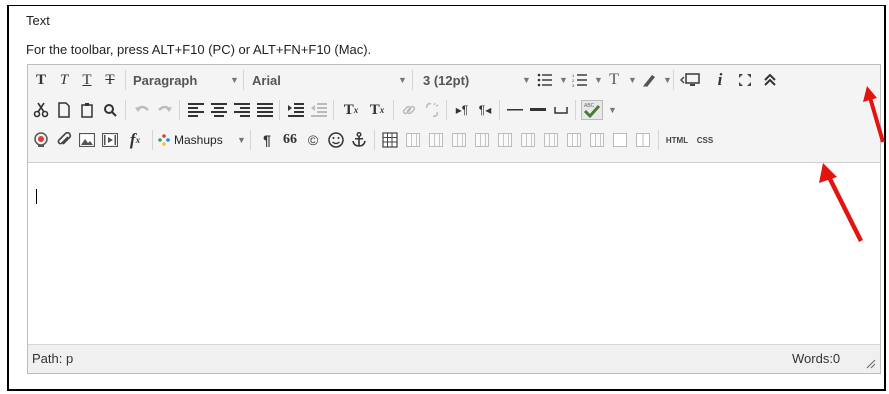 This screenshot has height=394, width=889. What do you see at coordinates (138, 140) in the screenshot?
I see `math-x-mark: x` at bounding box center [138, 140].